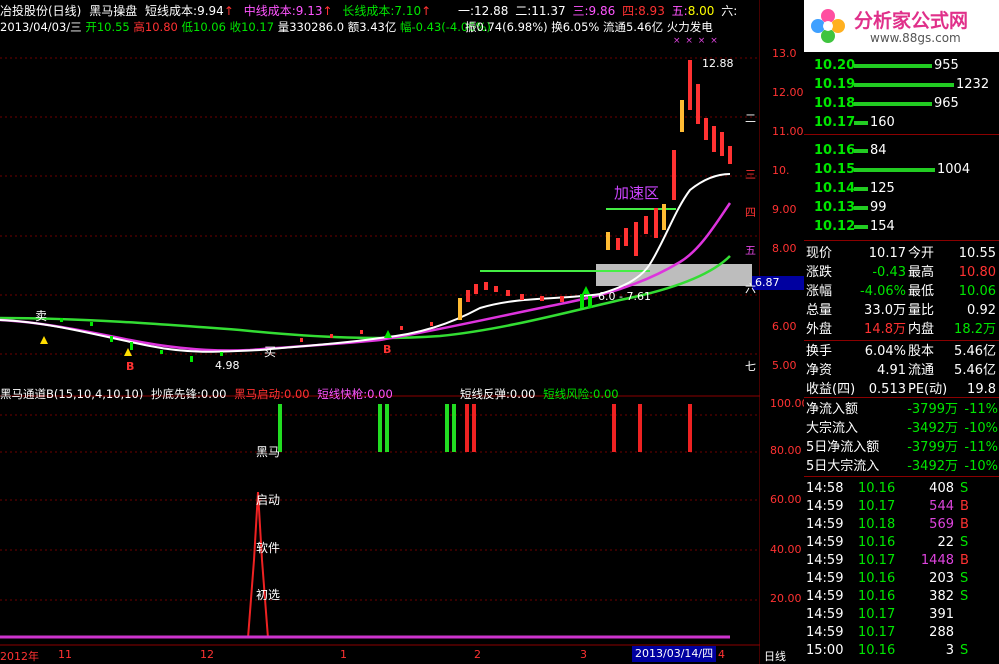  I want to click on period-button: 日线, so click(775, 656).